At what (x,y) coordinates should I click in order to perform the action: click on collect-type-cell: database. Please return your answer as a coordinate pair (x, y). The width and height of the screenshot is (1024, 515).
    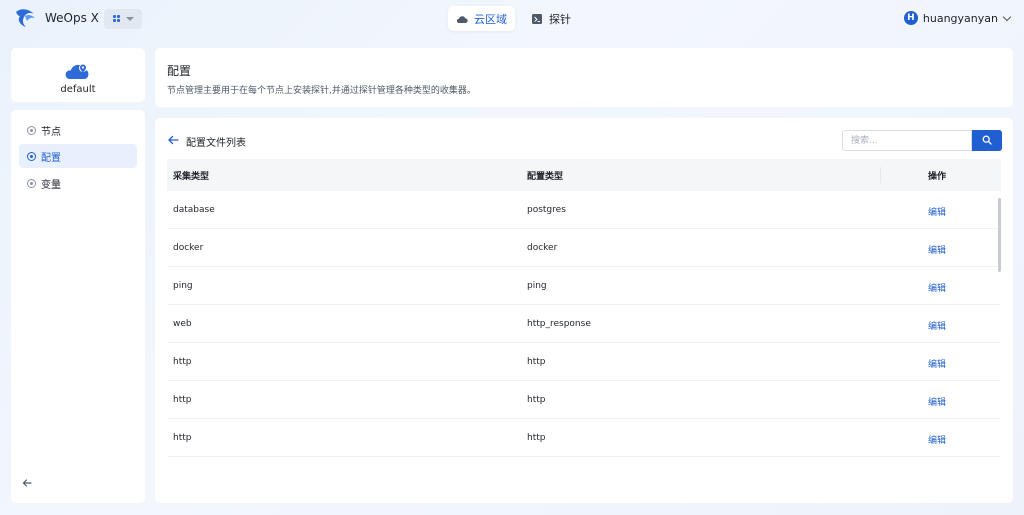
    Looking at the image, I should click on (194, 210).